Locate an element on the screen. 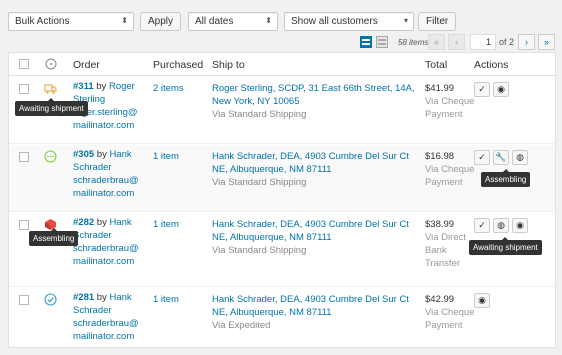  chevron-down-icon: ▾ is located at coordinates (405, 20).